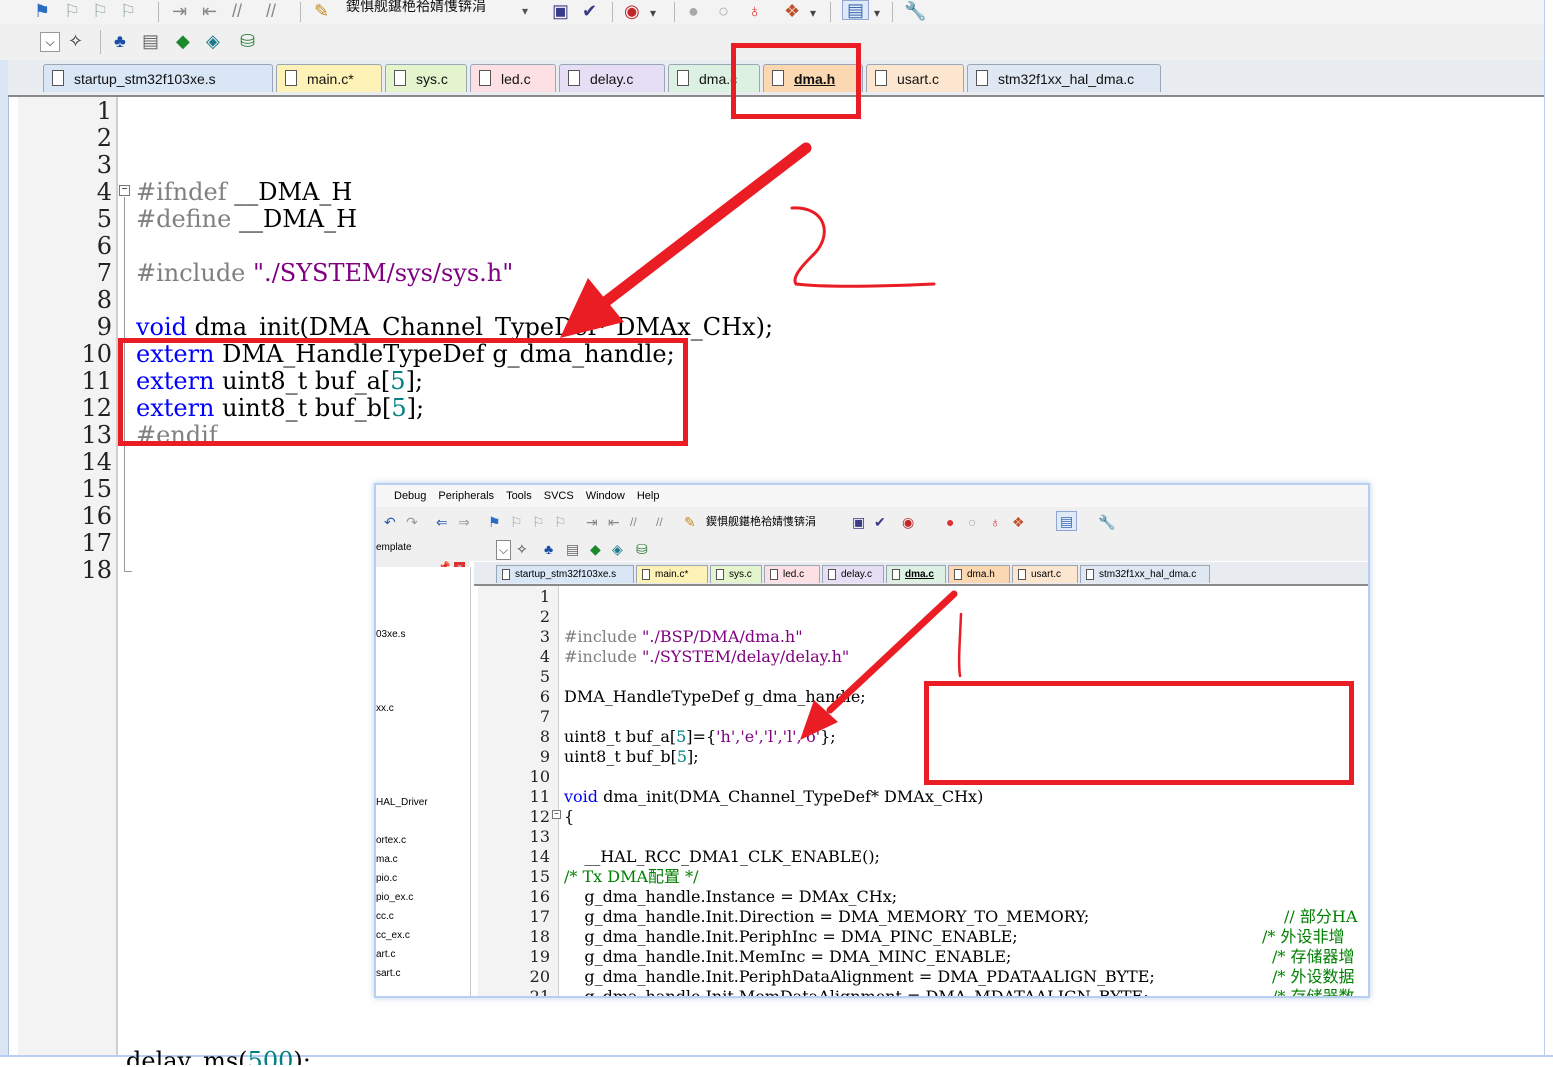  What do you see at coordinates (592, 308) in the screenshot?
I see `arrow-head` at bounding box center [592, 308].